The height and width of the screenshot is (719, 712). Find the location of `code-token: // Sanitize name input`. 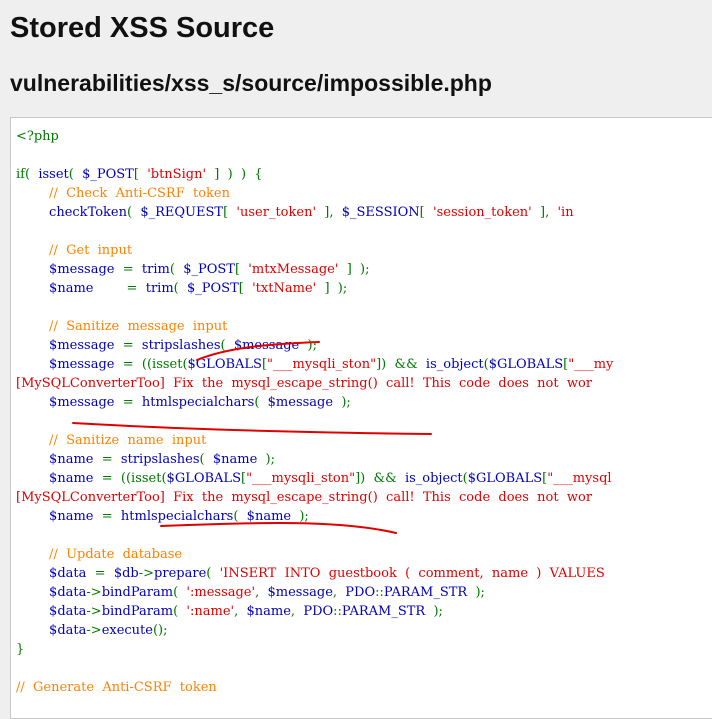

code-token: // Sanitize name input is located at coordinates (111, 440).